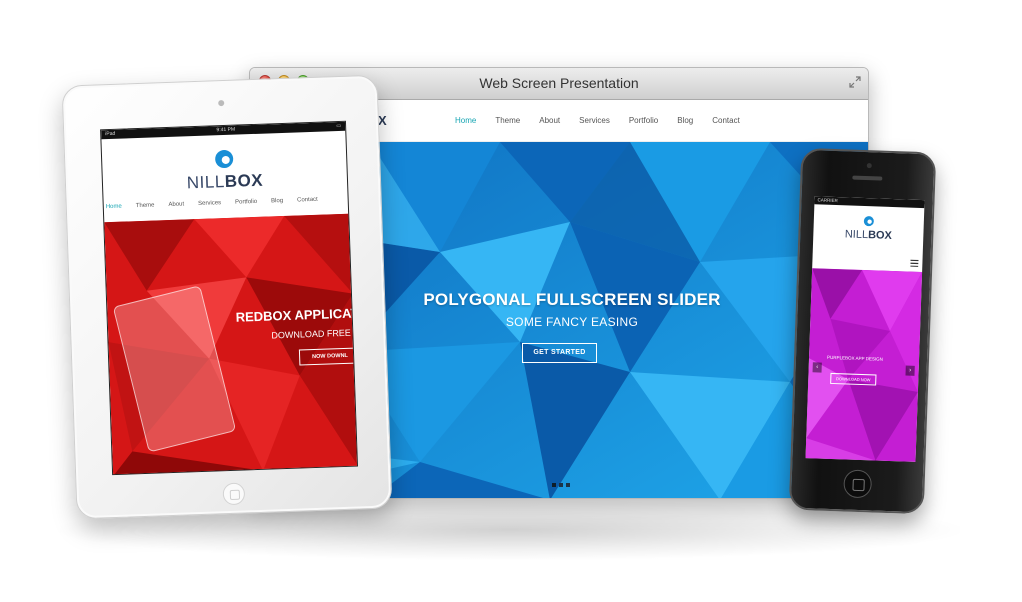 This screenshot has width=1022, height=602. I want to click on tablet-nav-item-blog: Blog, so click(277, 201).